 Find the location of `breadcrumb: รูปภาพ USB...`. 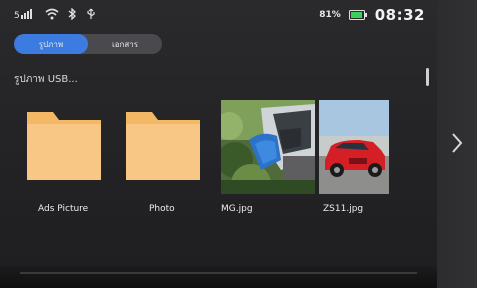

breadcrumb: รูปภาพ USB... is located at coordinates (46, 79).